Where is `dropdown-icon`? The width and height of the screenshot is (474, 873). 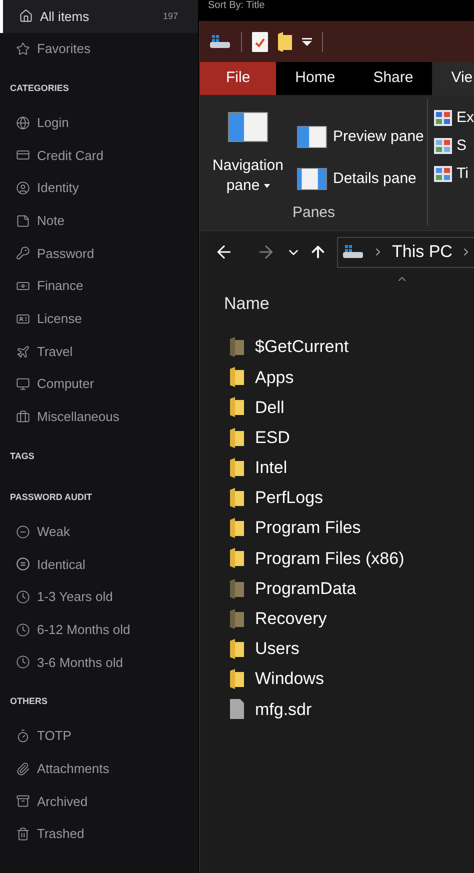
dropdown-icon is located at coordinates (307, 42).